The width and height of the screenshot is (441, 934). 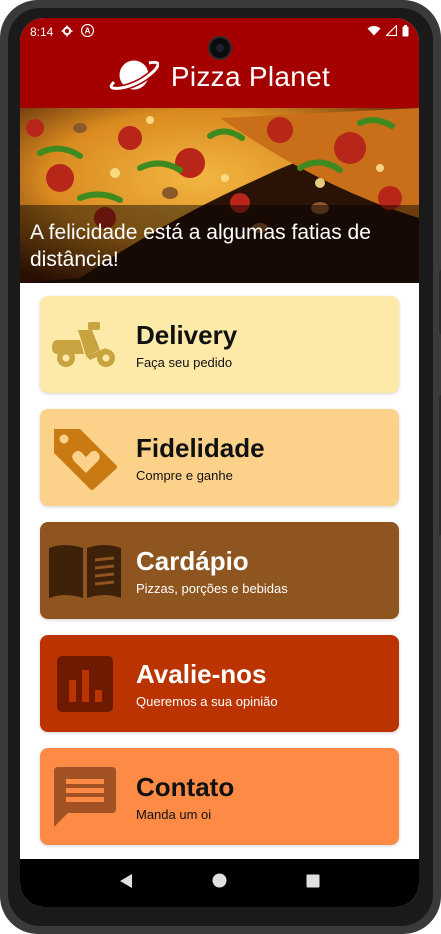 What do you see at coordinates (85, 796) in the screenshot?
I see `message-icon` at bounding box center [85, 796].